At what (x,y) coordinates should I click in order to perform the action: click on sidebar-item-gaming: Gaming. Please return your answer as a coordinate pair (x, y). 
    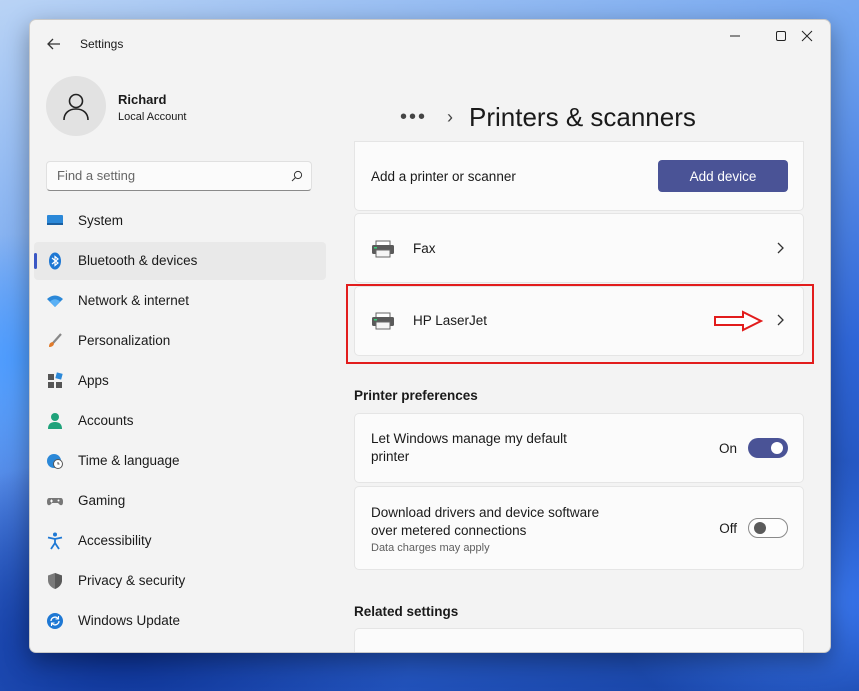
    Looking at the image, I should click on (180, 501).